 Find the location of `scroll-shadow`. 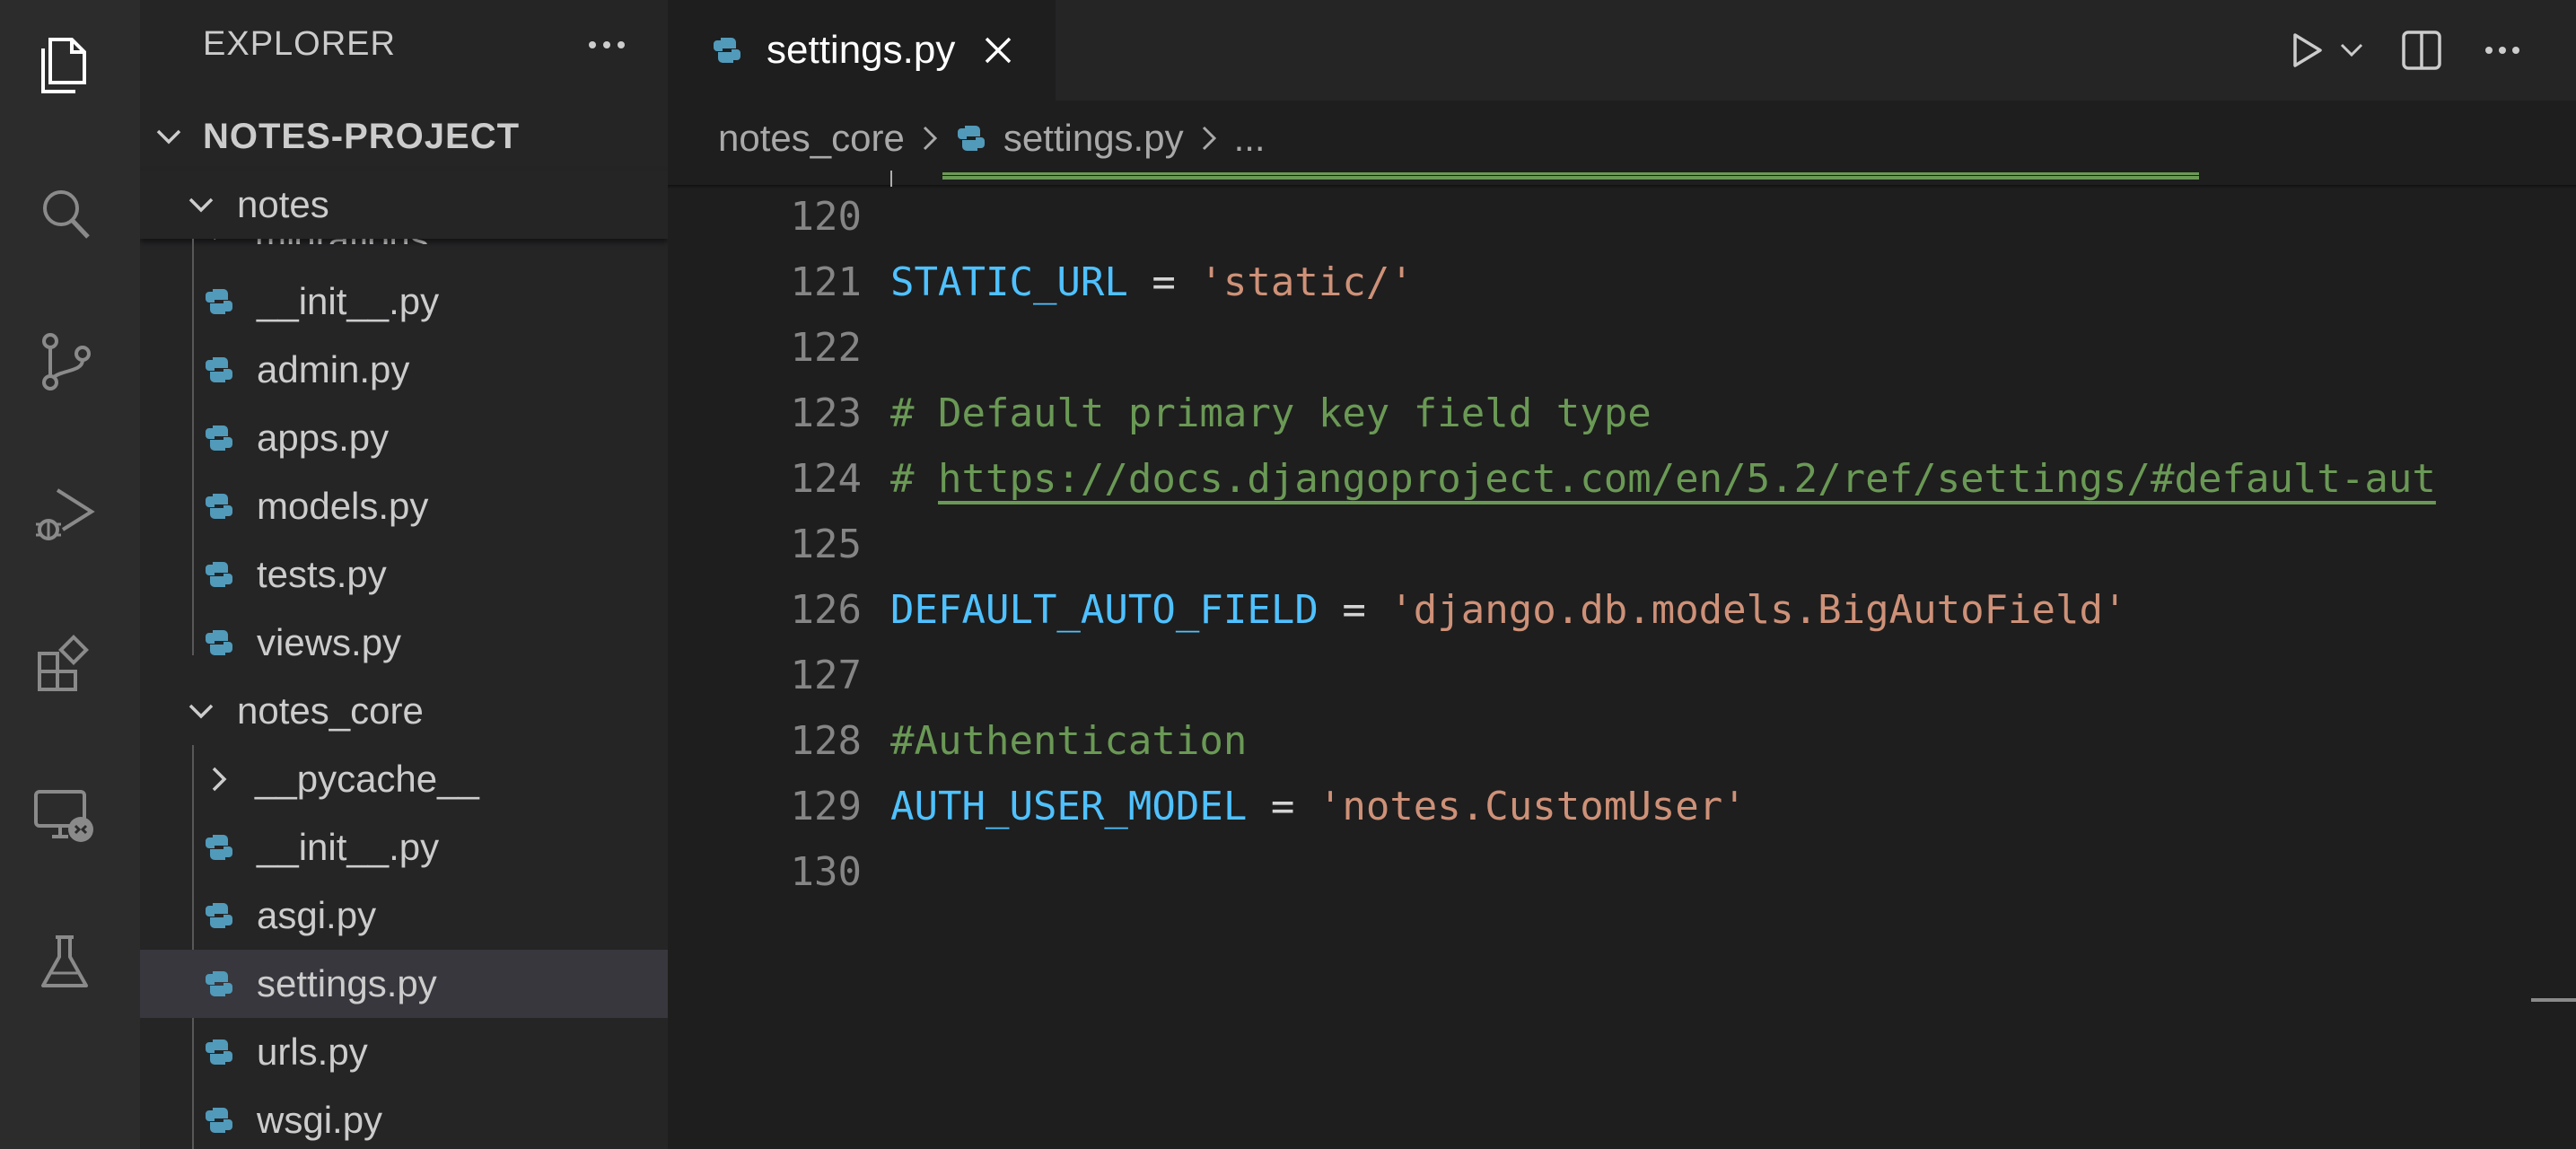

scroll-shadow is located at coordinates (1622, 187).